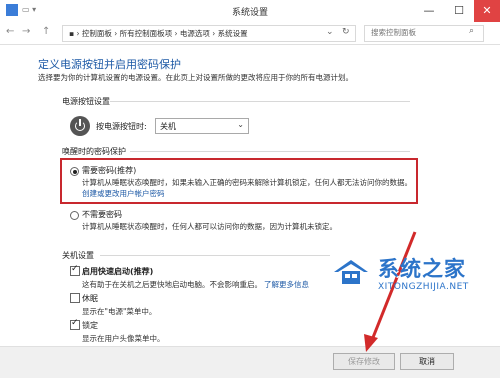  Describe the element at coordinates (102, 214) in the screenshot. I see `no-password-title: 不需要密码` at that location.